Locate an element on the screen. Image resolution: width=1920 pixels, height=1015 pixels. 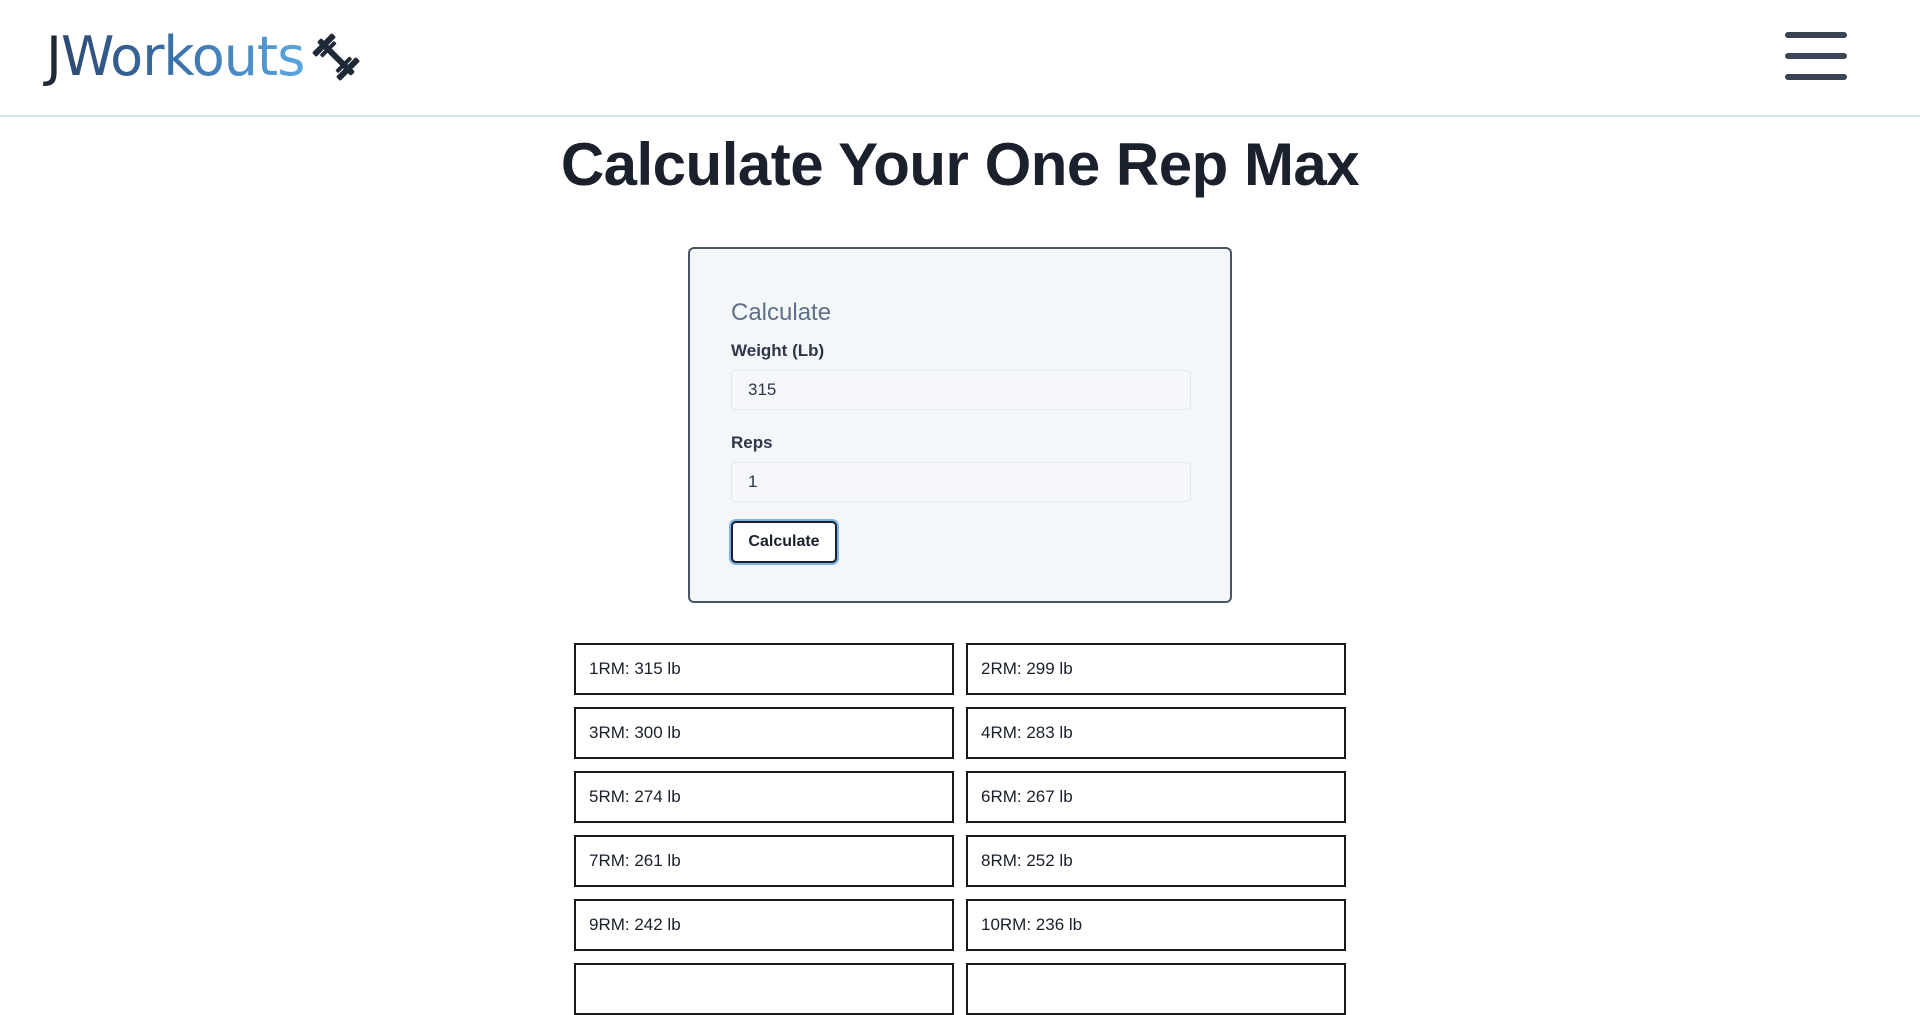
result-4rm: 4RM: 283 lb is located at coordinates (1156, 733).